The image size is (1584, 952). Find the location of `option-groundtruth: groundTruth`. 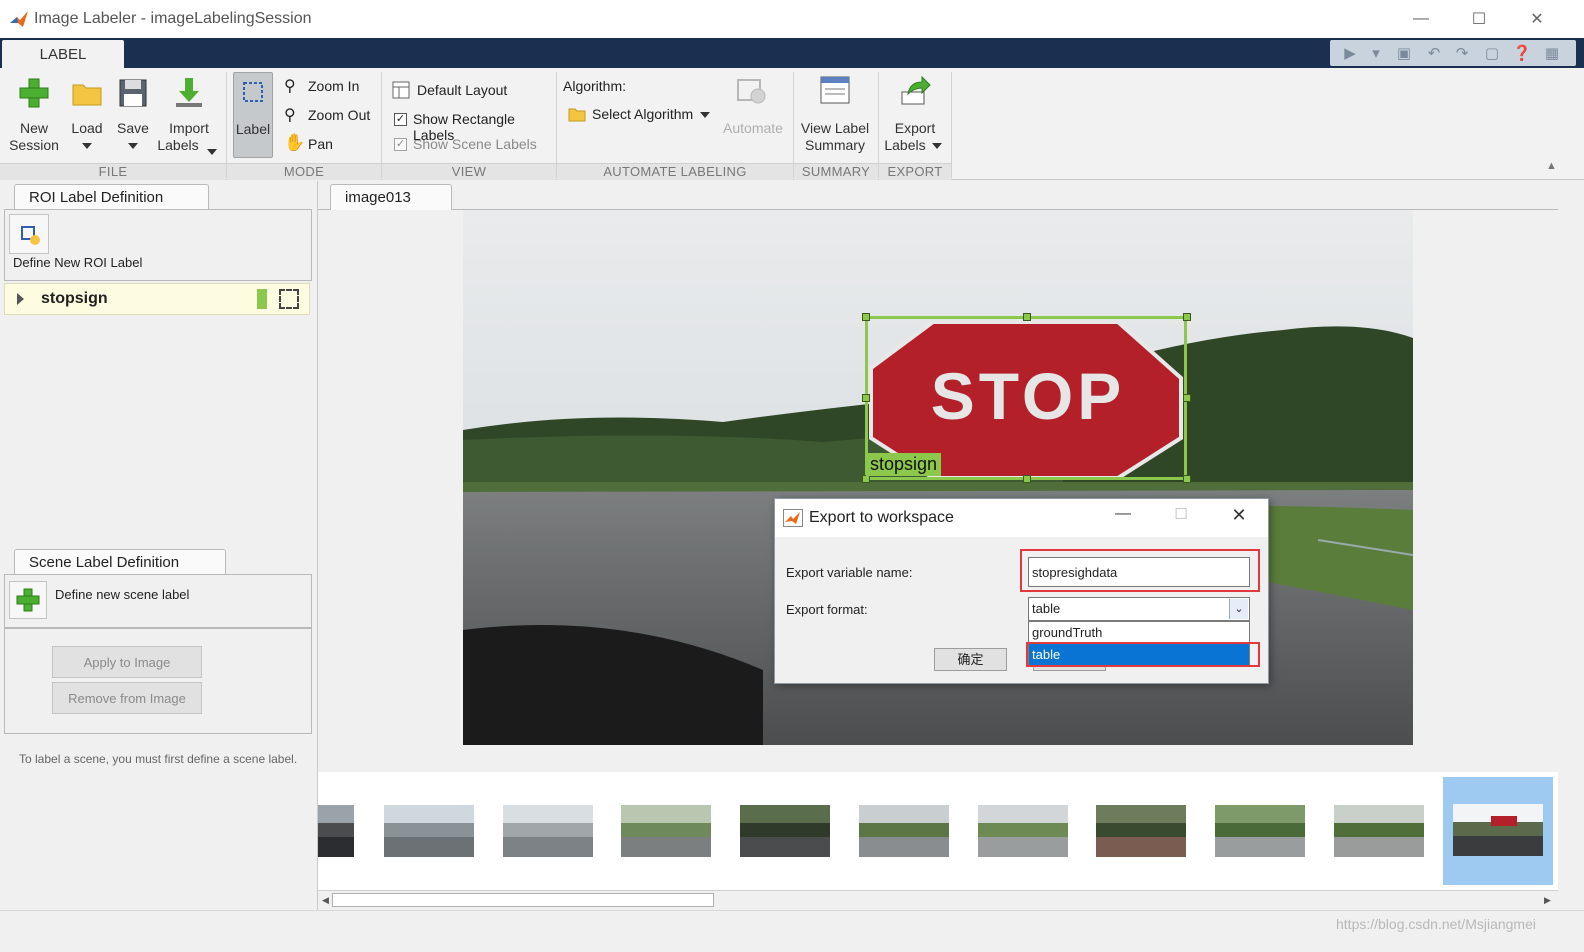

option-groundtruth: groundTruth is located at coordinates (1139, 632).